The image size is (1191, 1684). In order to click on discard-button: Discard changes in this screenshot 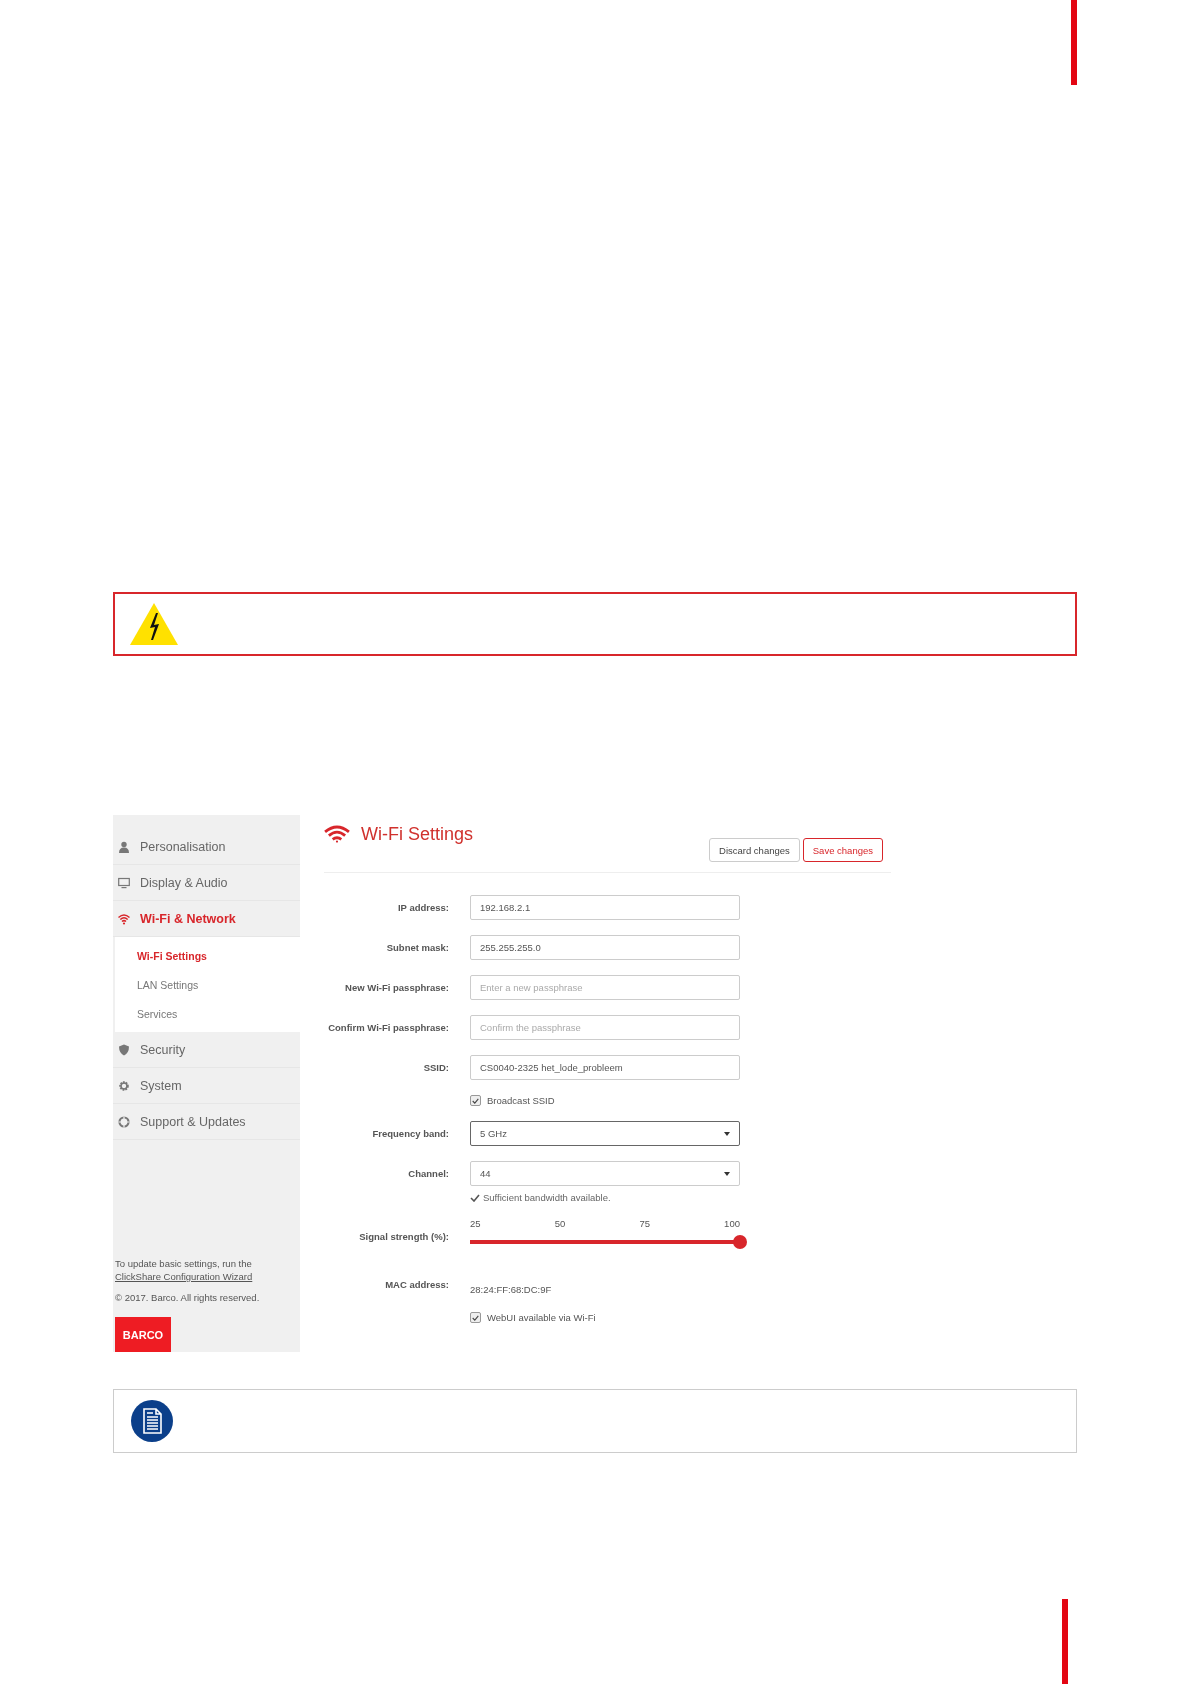, I will do `click(754, 850)`.